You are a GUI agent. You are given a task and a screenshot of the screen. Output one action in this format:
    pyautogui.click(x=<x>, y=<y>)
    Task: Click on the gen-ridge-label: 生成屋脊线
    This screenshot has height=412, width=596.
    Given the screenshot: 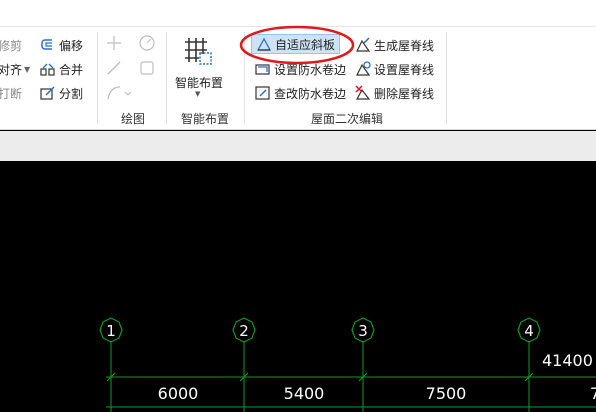 What is the action you would take?
    pyautogui.click(x=404, y=45)
    